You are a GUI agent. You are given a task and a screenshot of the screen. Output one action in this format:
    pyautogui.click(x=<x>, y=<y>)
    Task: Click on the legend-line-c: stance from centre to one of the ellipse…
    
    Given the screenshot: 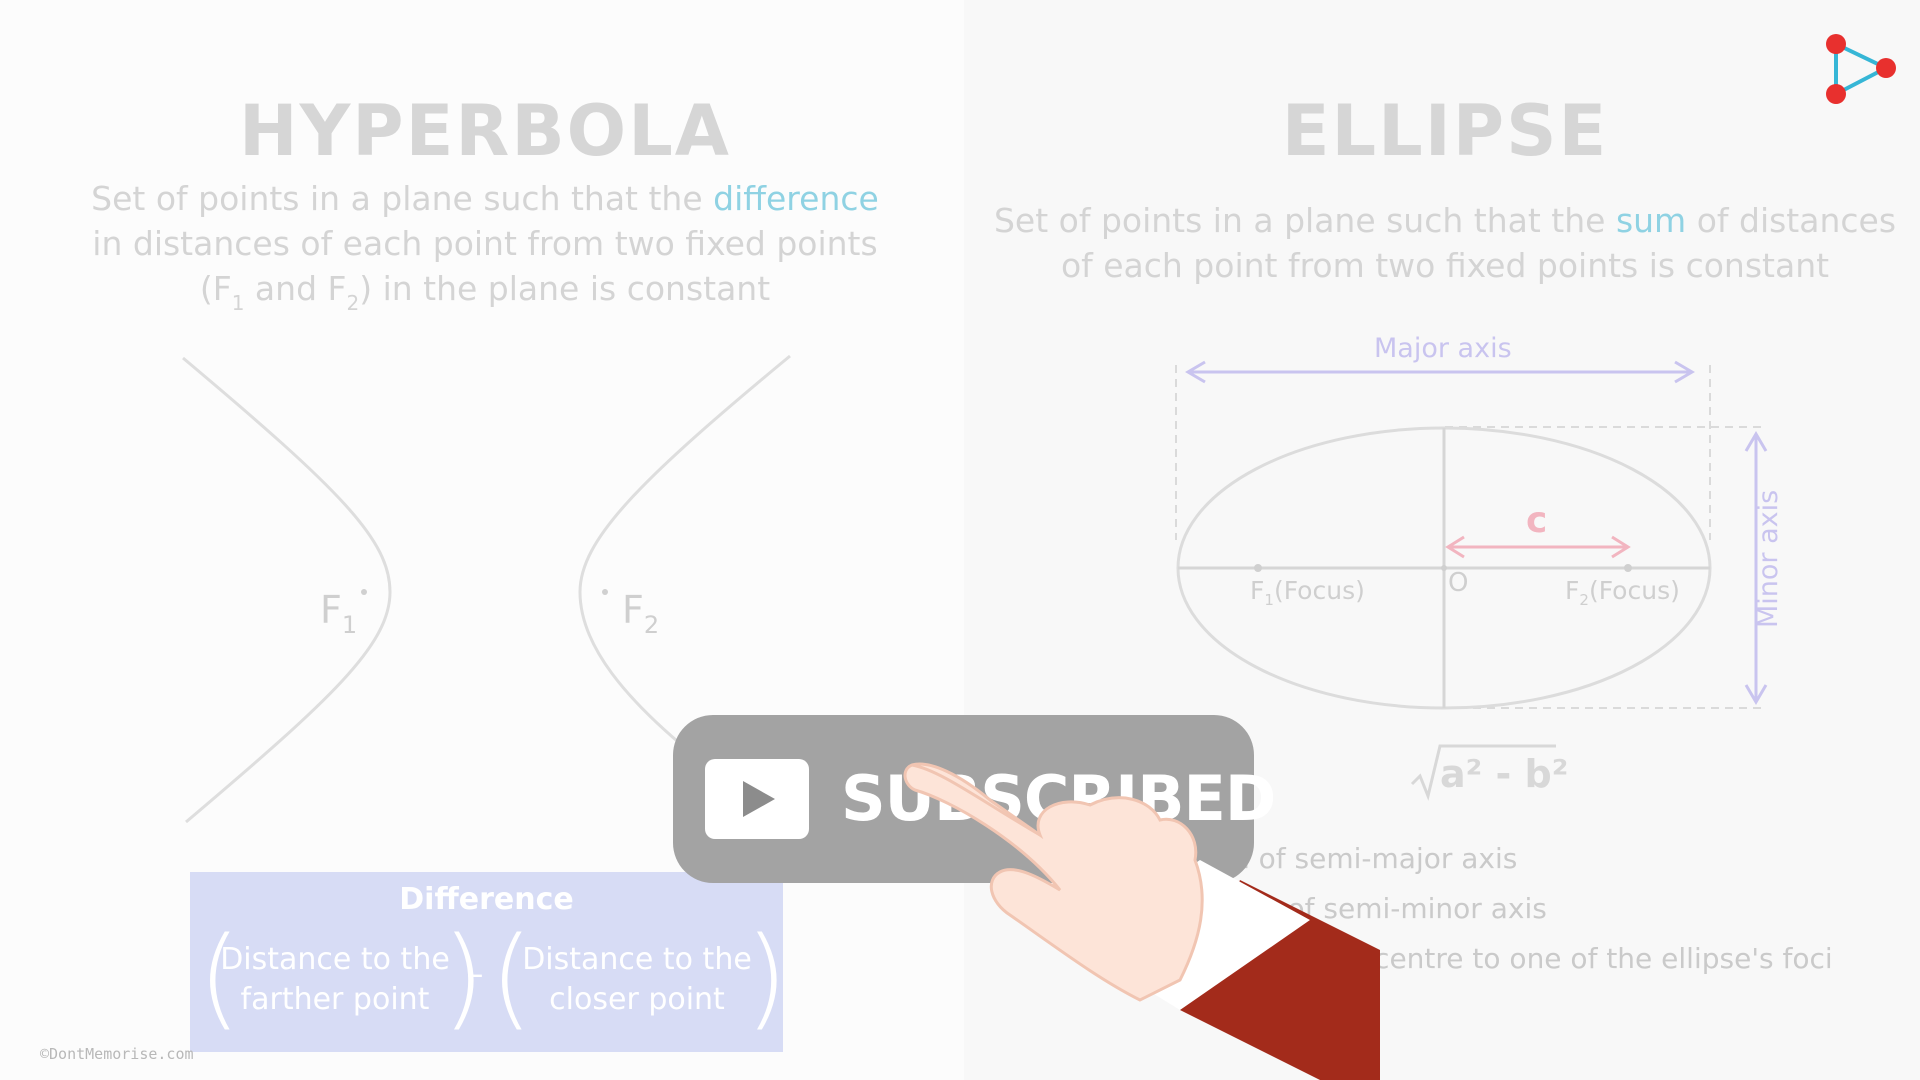 What is the action you would take?
    pyautogui.click(x=1515, y=958)
    